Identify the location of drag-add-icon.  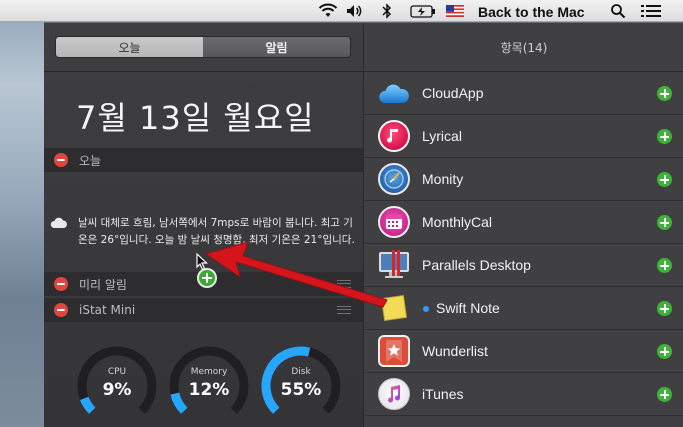
(207, 278).